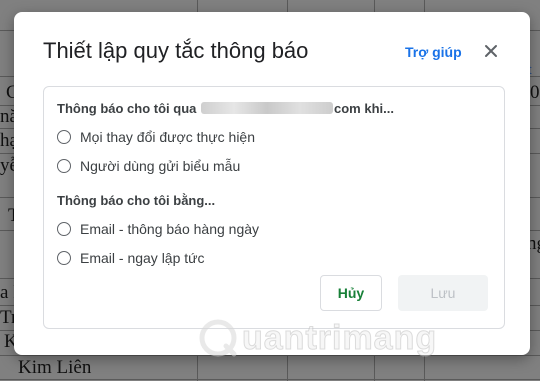 The image size is (540, 381). Describe the element at coordinates (218, 338) in the screenshot. I see `watermark-logo-icon` at that location.